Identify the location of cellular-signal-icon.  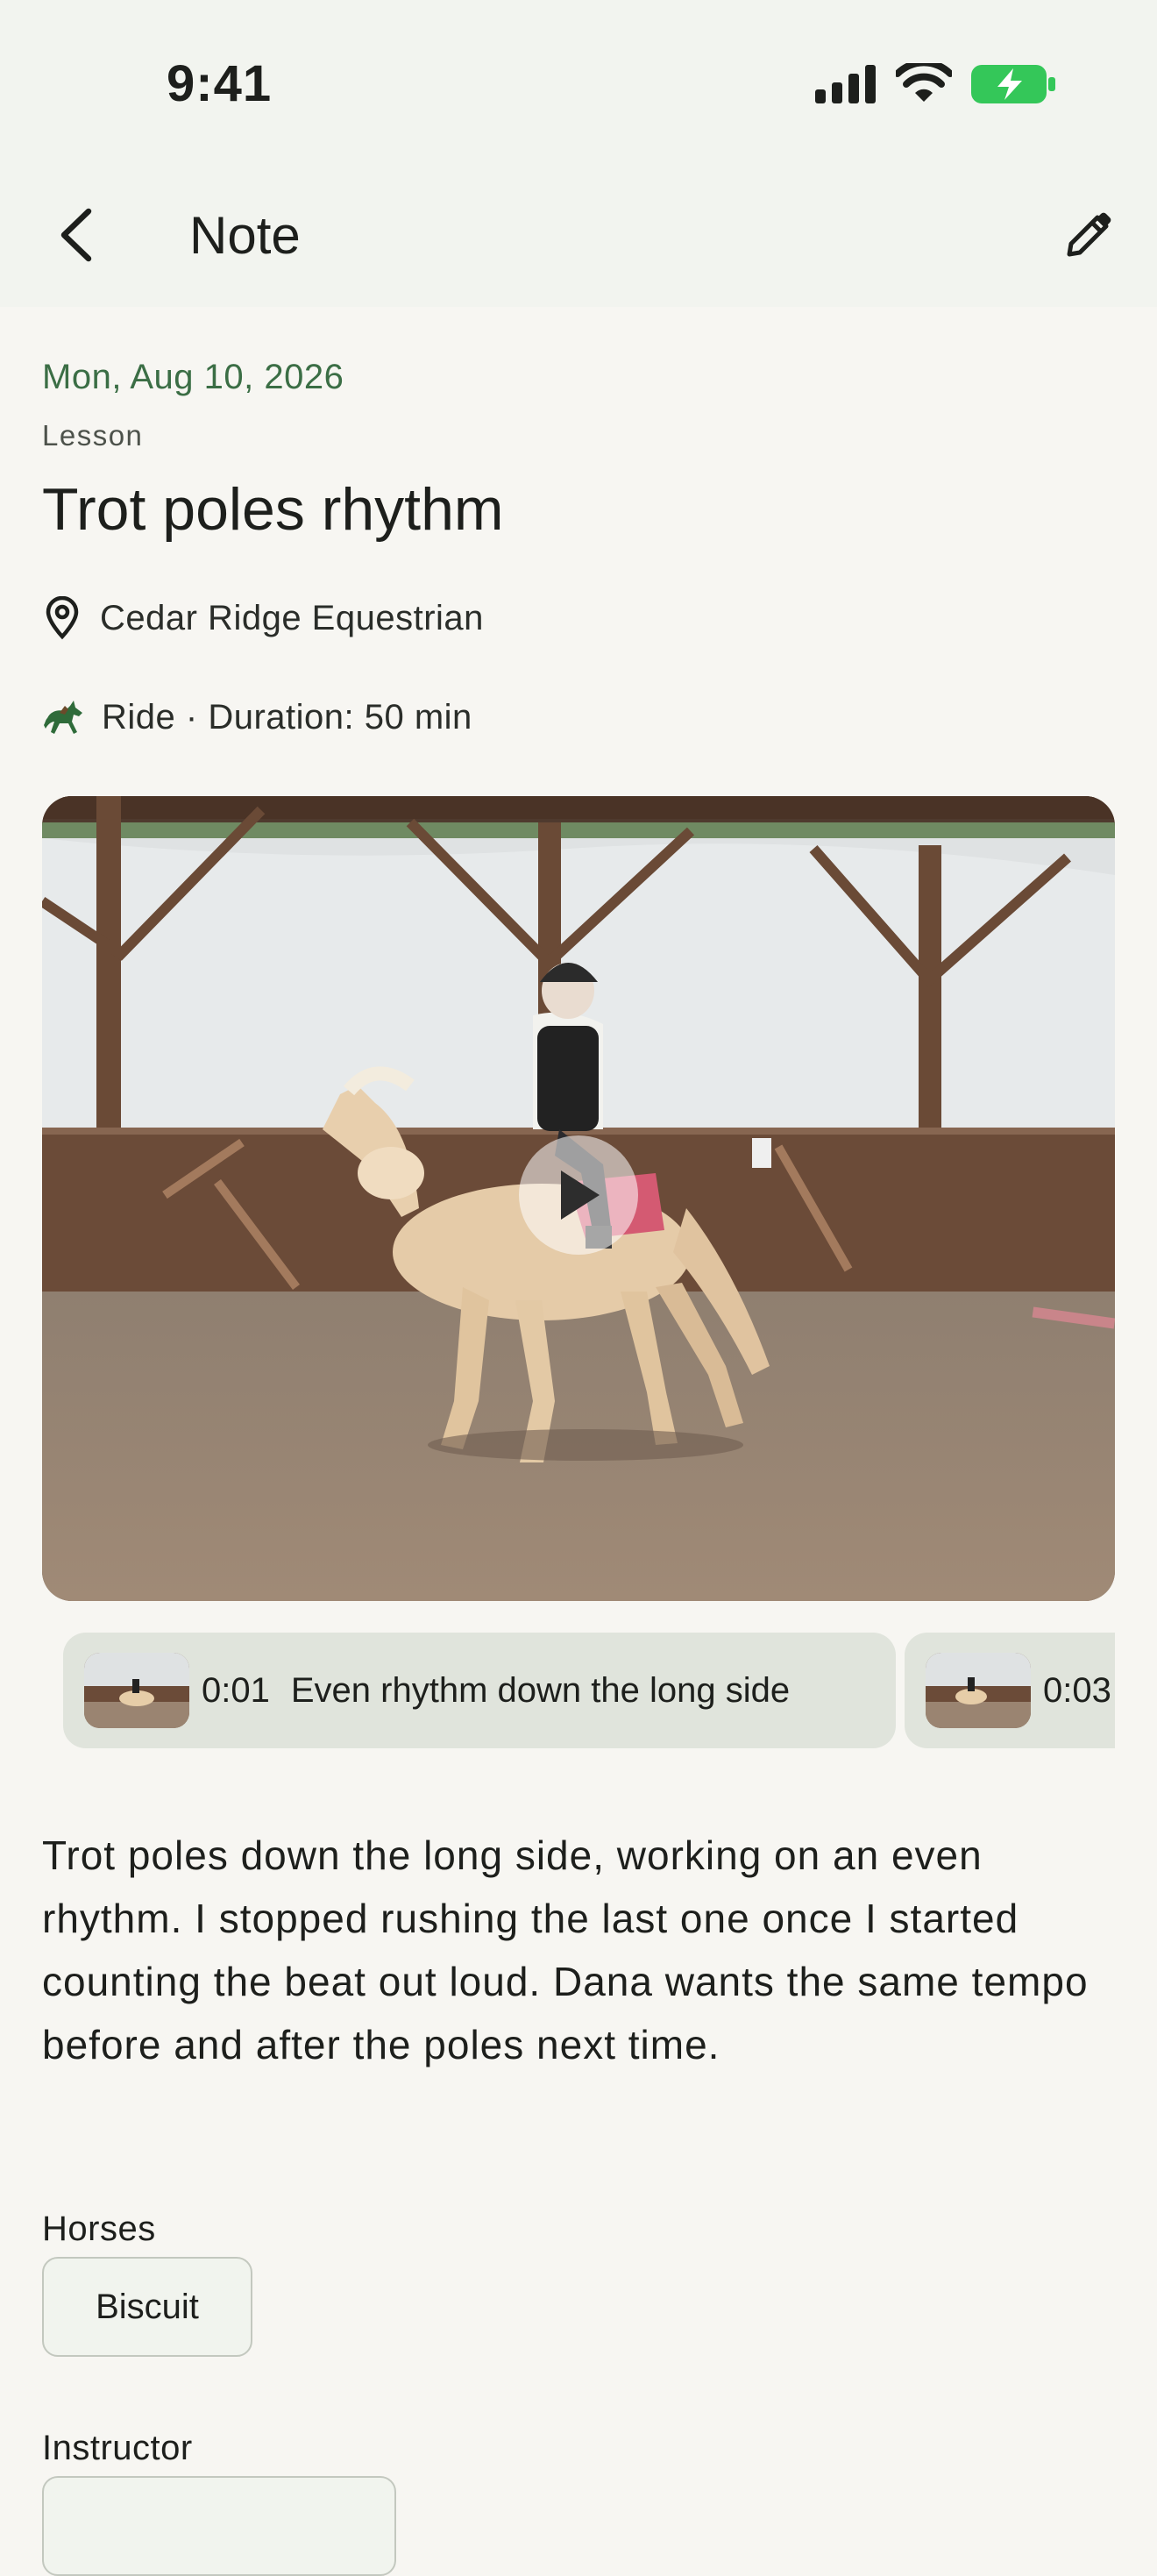
(845, 84).